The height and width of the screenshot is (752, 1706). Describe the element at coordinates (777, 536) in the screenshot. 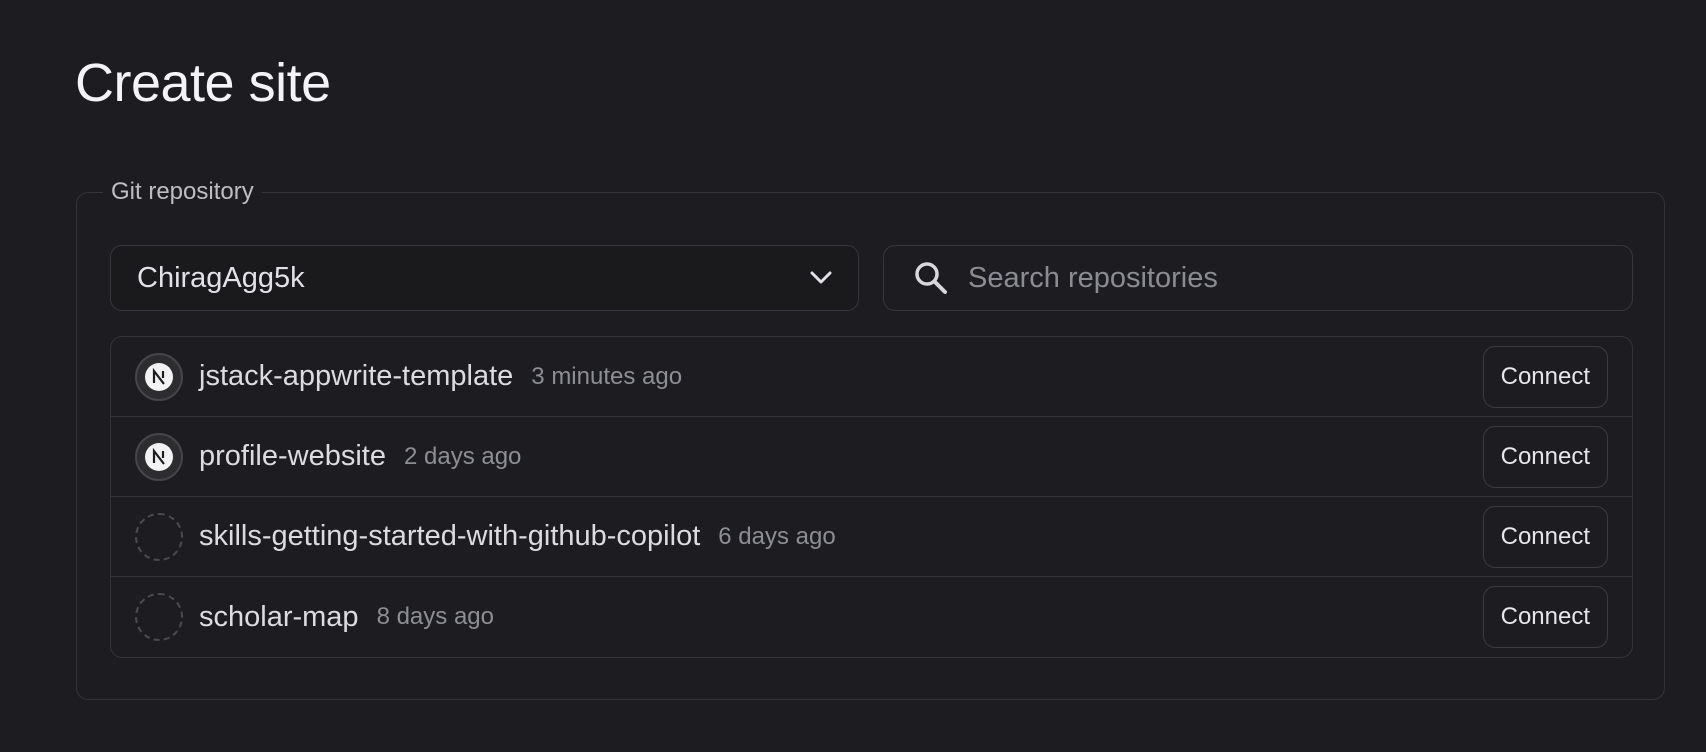

I see `repository-updated: 6 days ago` at that location.